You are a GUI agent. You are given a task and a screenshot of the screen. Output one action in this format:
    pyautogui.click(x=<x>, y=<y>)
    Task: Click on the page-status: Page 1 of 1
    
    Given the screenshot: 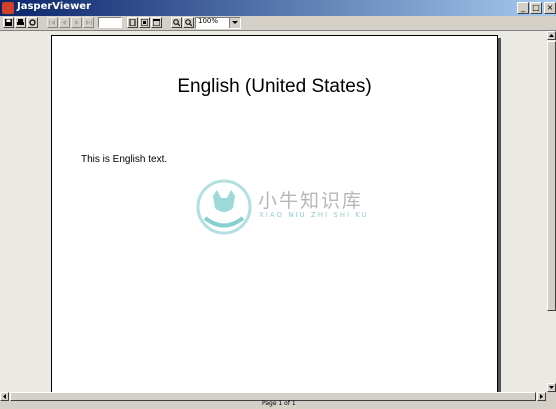 What is the action you would take?
    pyautogui.click(x=279, y=403)
    